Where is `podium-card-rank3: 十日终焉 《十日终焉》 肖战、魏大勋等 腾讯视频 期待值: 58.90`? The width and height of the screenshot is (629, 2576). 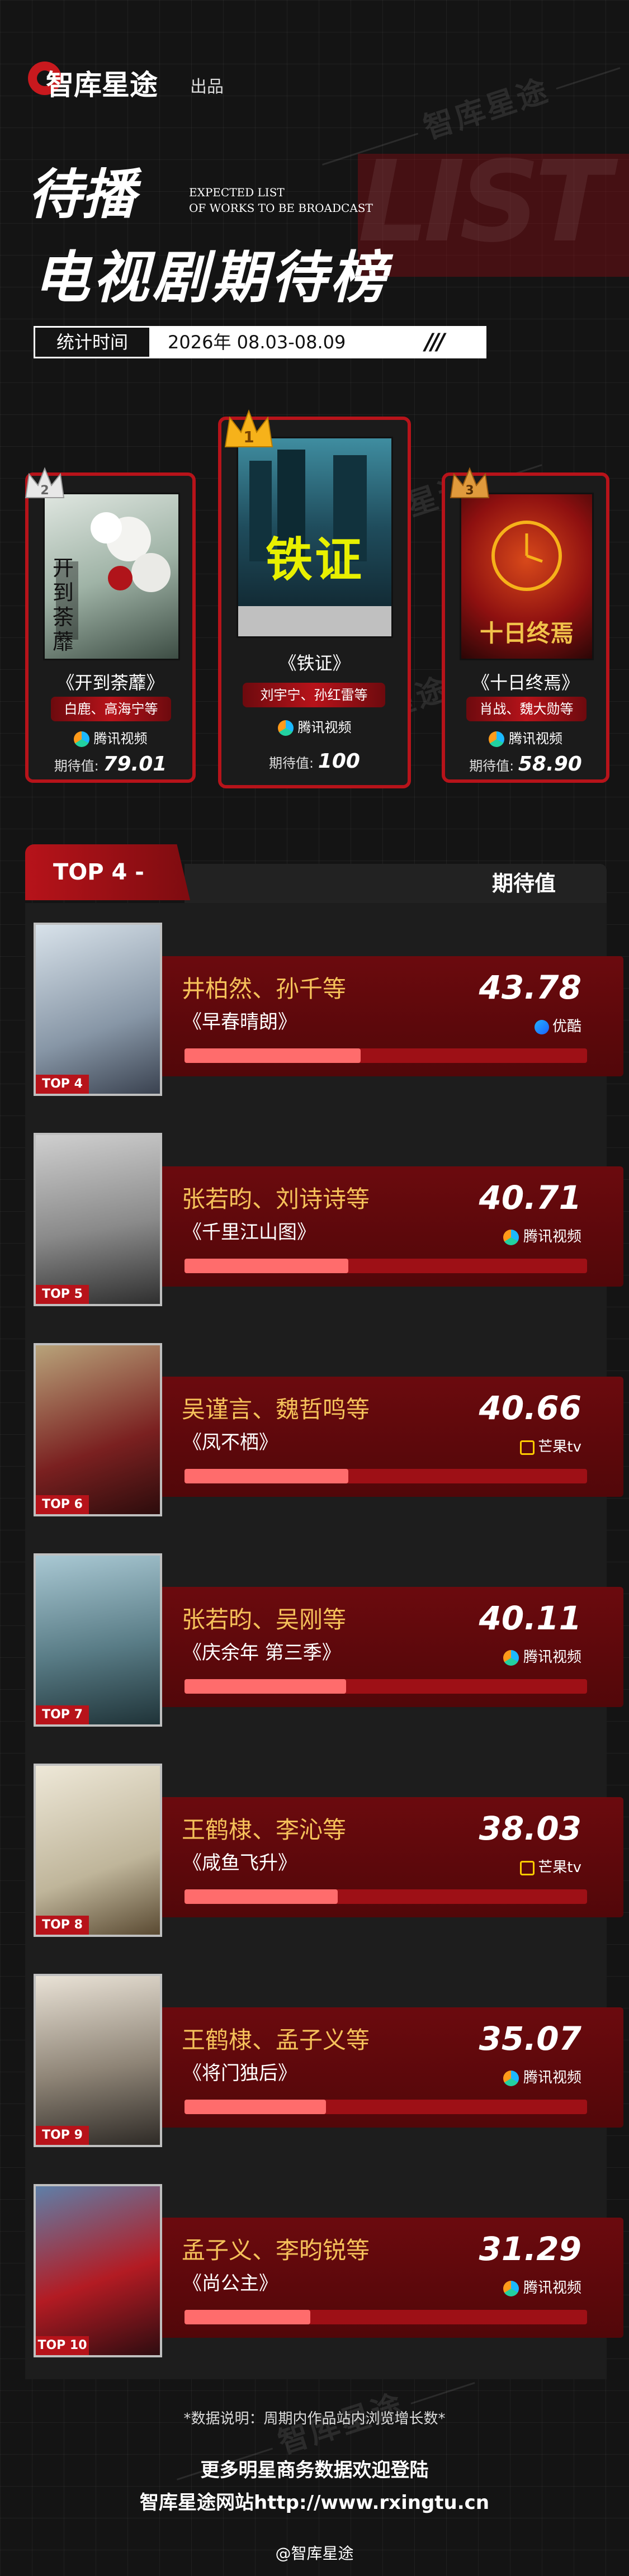 podium-card-rank3: 十日终焉 《十日终焉》 肖战、魏大勋等 腾讯视频 期待值: 58.90 is located at coordinates (525, 627).